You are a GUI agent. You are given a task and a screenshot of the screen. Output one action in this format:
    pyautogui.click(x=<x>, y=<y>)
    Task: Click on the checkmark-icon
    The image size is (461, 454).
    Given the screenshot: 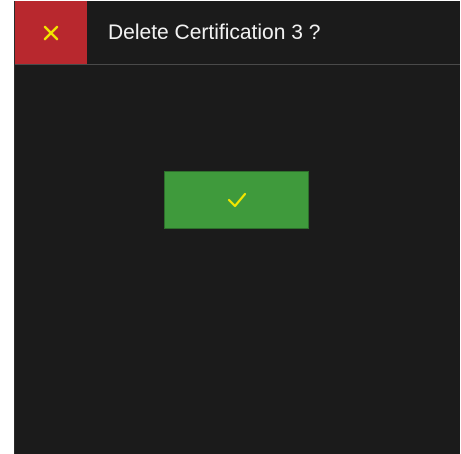 What is the action you would take?
    pyautogui.click(x=236, y=200)
    